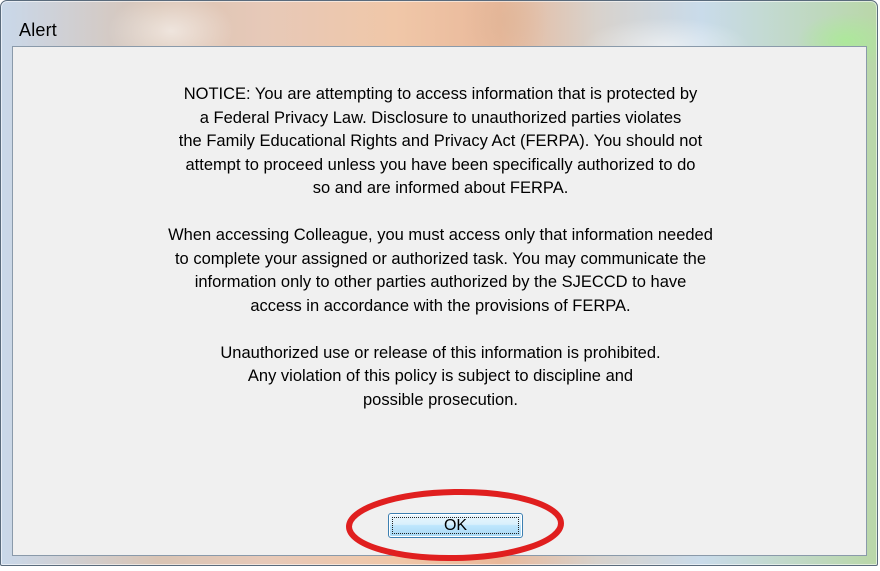 The height and width of the screenshot is (571, 880). I want to click on ok-button-label: OK, so click(455, 525).